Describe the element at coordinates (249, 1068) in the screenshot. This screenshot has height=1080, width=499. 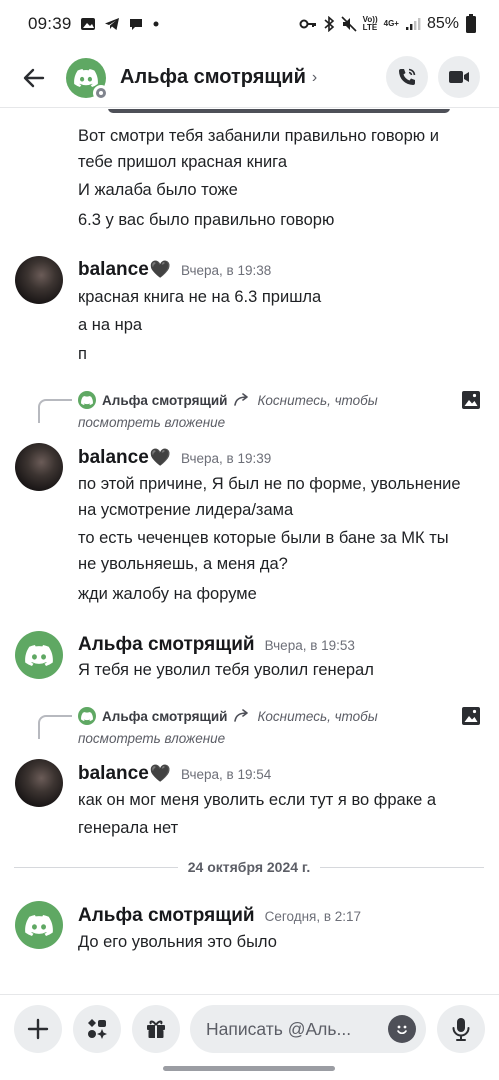
I see `home-indicator` at that location.